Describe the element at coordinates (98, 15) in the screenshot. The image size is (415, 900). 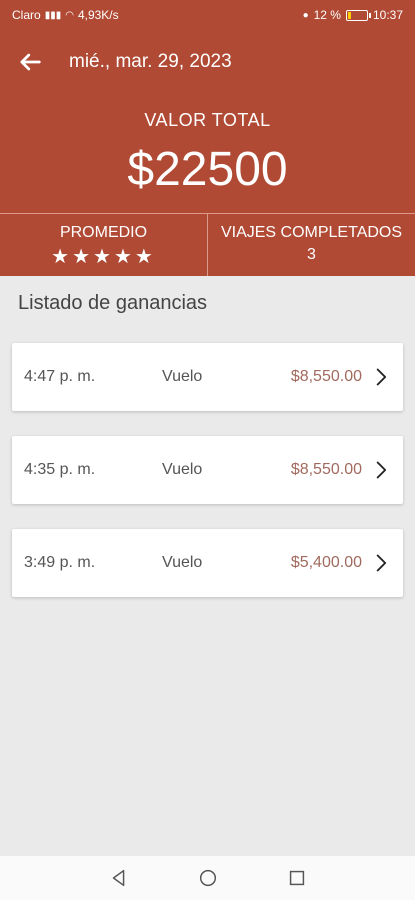
I see `net-speed: 4,93K/s` at that location.